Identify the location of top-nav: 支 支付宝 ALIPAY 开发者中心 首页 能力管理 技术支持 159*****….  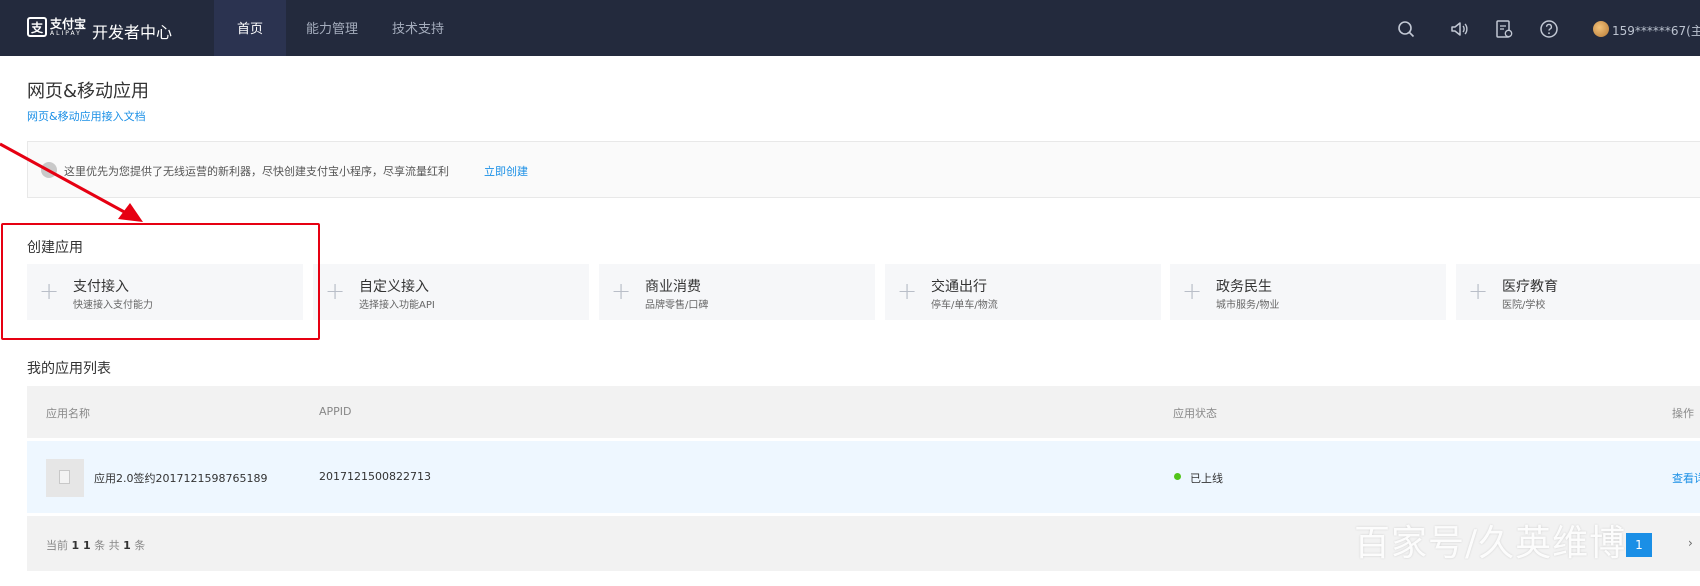
(850, 28).